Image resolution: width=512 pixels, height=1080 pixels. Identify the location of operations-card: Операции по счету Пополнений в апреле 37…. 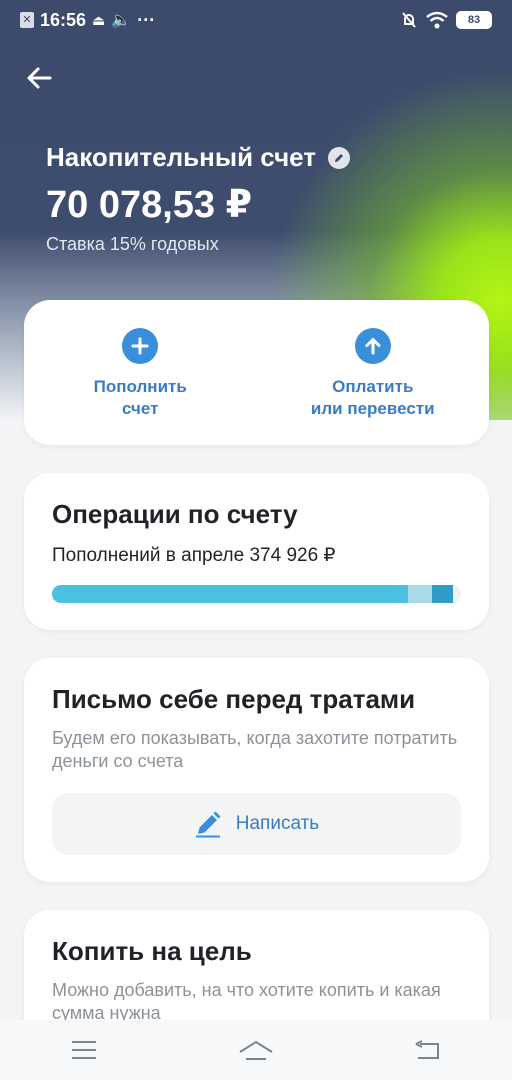
(256, 551).